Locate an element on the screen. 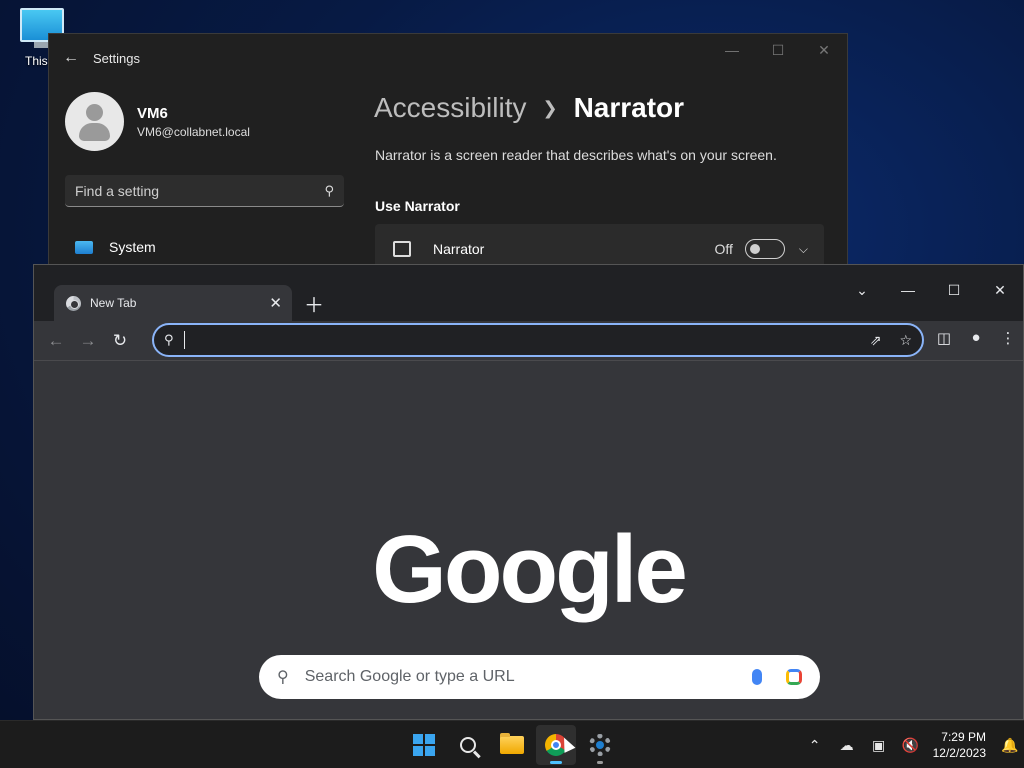 The image size is (1024, 768). chrome-toolbar: ← → ↻ ⚲ ⇗ ☆ ◫ ● ⋮ is located at coordinates (528, 341).